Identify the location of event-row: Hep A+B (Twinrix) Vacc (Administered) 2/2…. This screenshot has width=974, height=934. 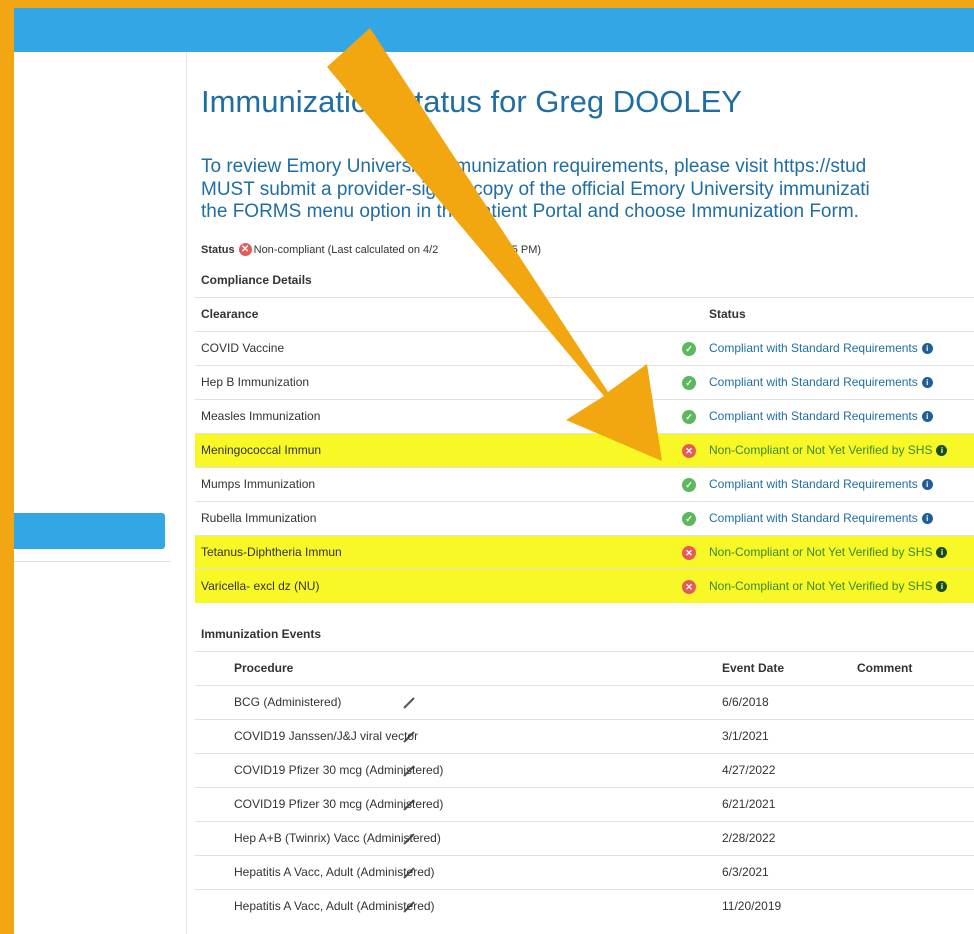
(584, 838).